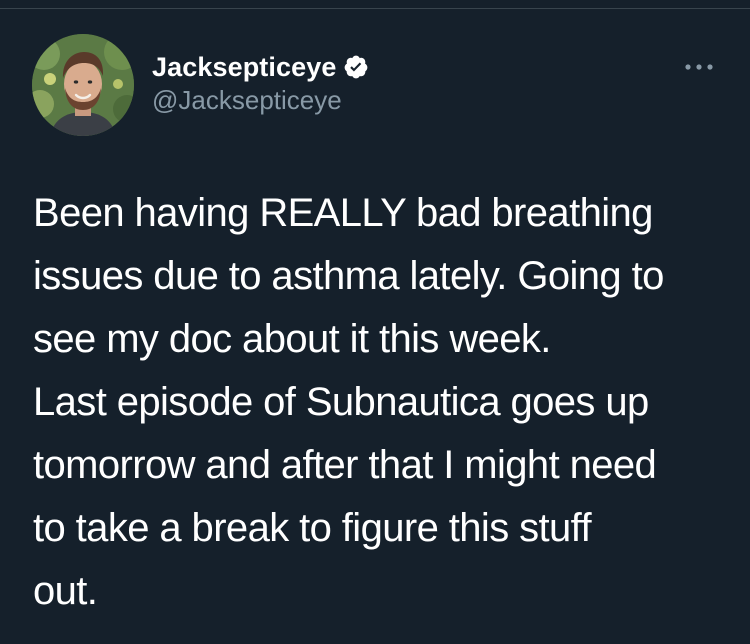 The image size is (750, 644). What do you see at coordinates (65, 591) in the screenshot?
I see `tweet-text-line: out.` at bounding box center [65, 591].